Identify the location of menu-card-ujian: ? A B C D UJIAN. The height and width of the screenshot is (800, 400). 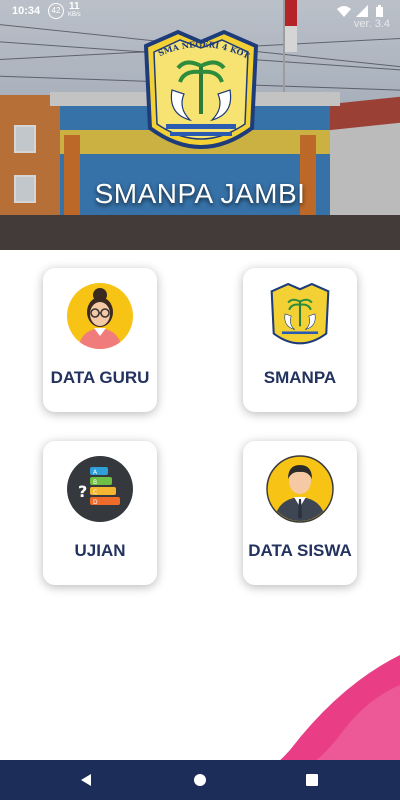
(100, 513).